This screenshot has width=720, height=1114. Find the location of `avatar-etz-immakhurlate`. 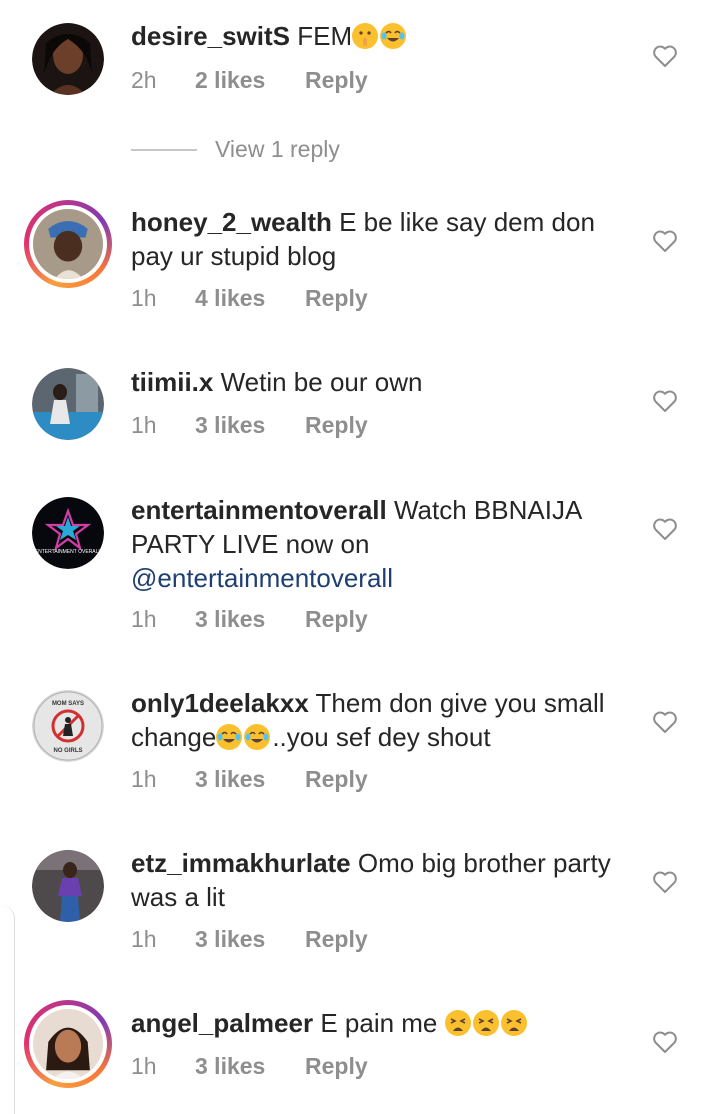

avatar-etz-immakhurlate is located at coordinates (68, 886).